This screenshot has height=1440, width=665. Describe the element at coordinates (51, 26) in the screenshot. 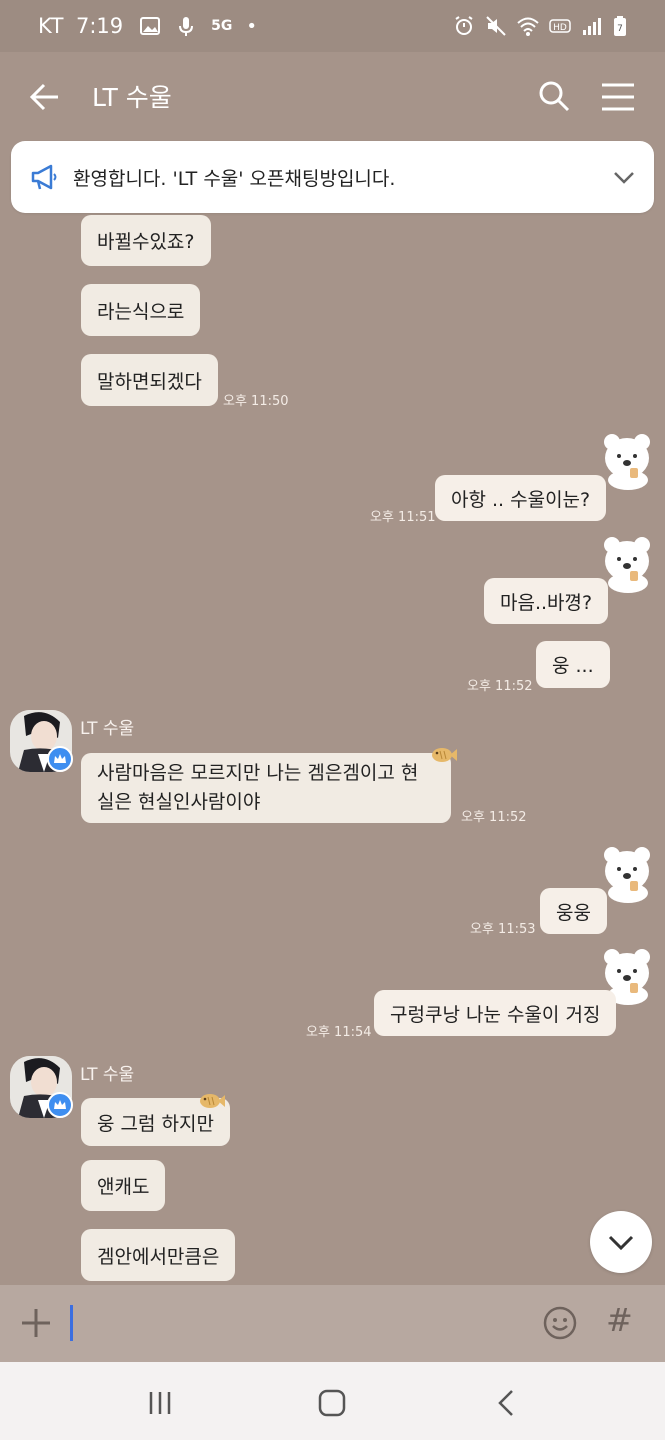

I see `carrier-label: KT` at that location.